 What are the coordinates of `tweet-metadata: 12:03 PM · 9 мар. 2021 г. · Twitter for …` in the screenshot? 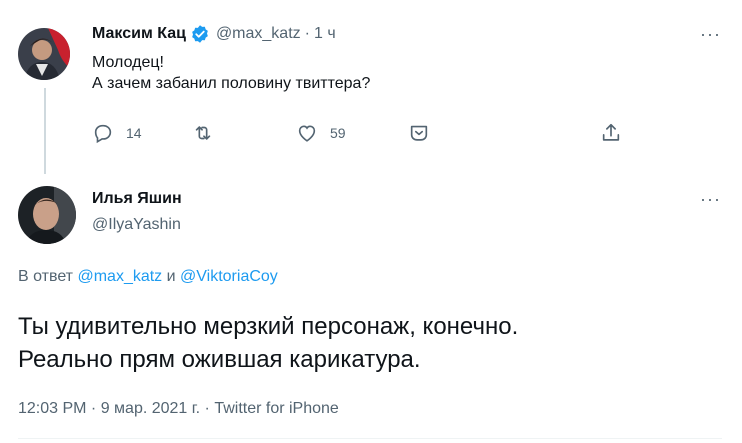 It's located at (178, 409).